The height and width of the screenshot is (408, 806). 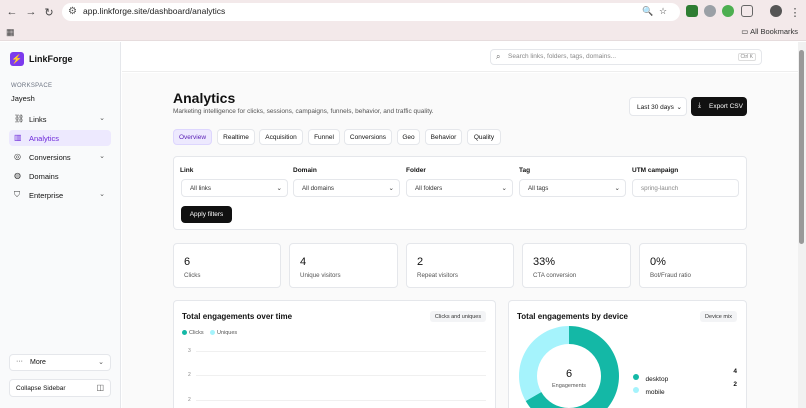 What do you see at coordinates (19, 118) in the screenshot?
I see `link-icon: ⛓` at bounding box center [19, 118].